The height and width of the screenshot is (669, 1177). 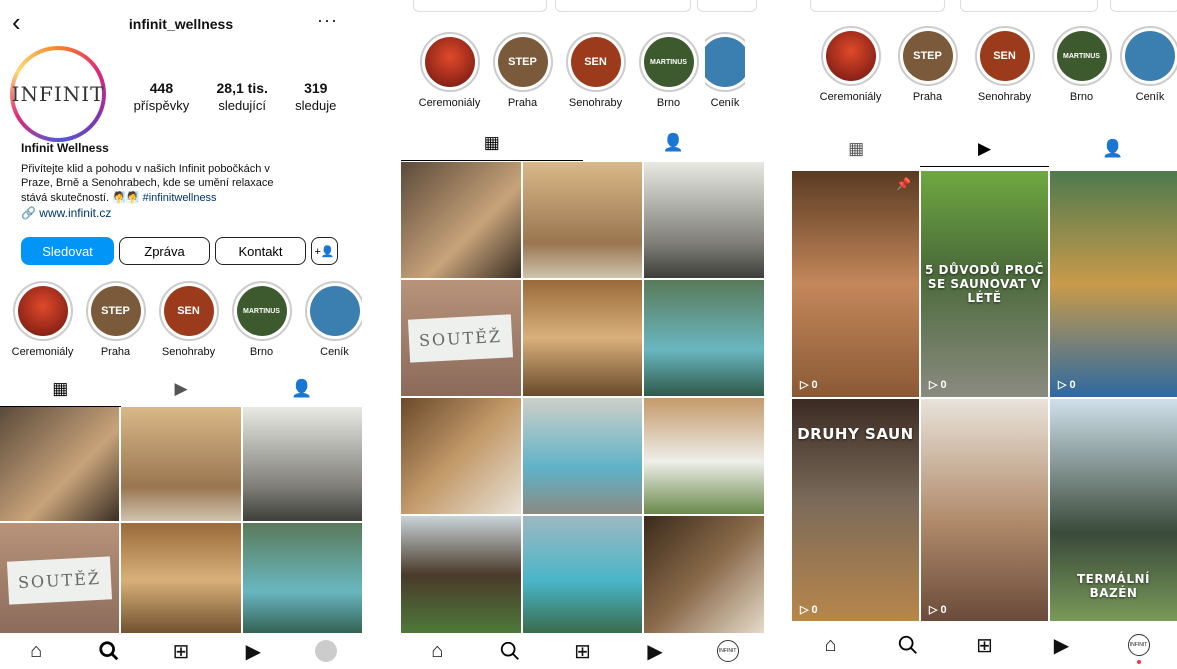 I want to click on reel-tile: DRUHY SAUN ▷ 0, so click(x=855, y=510).